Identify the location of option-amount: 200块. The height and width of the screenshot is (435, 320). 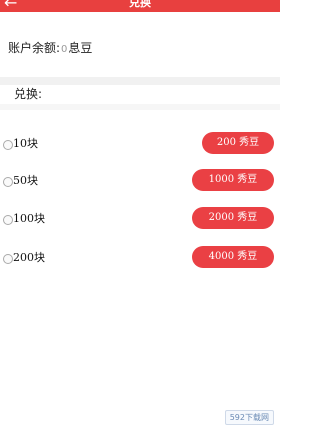
(29, 257).